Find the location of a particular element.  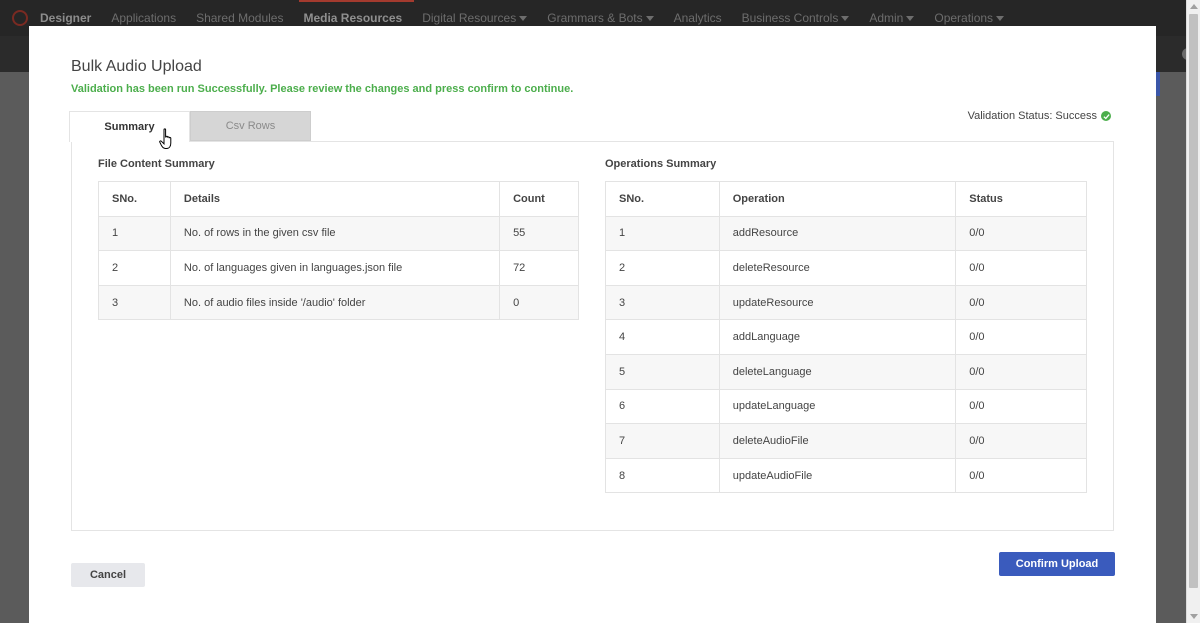

nav-item-operations: Operations is located at coordinates (969, 18).